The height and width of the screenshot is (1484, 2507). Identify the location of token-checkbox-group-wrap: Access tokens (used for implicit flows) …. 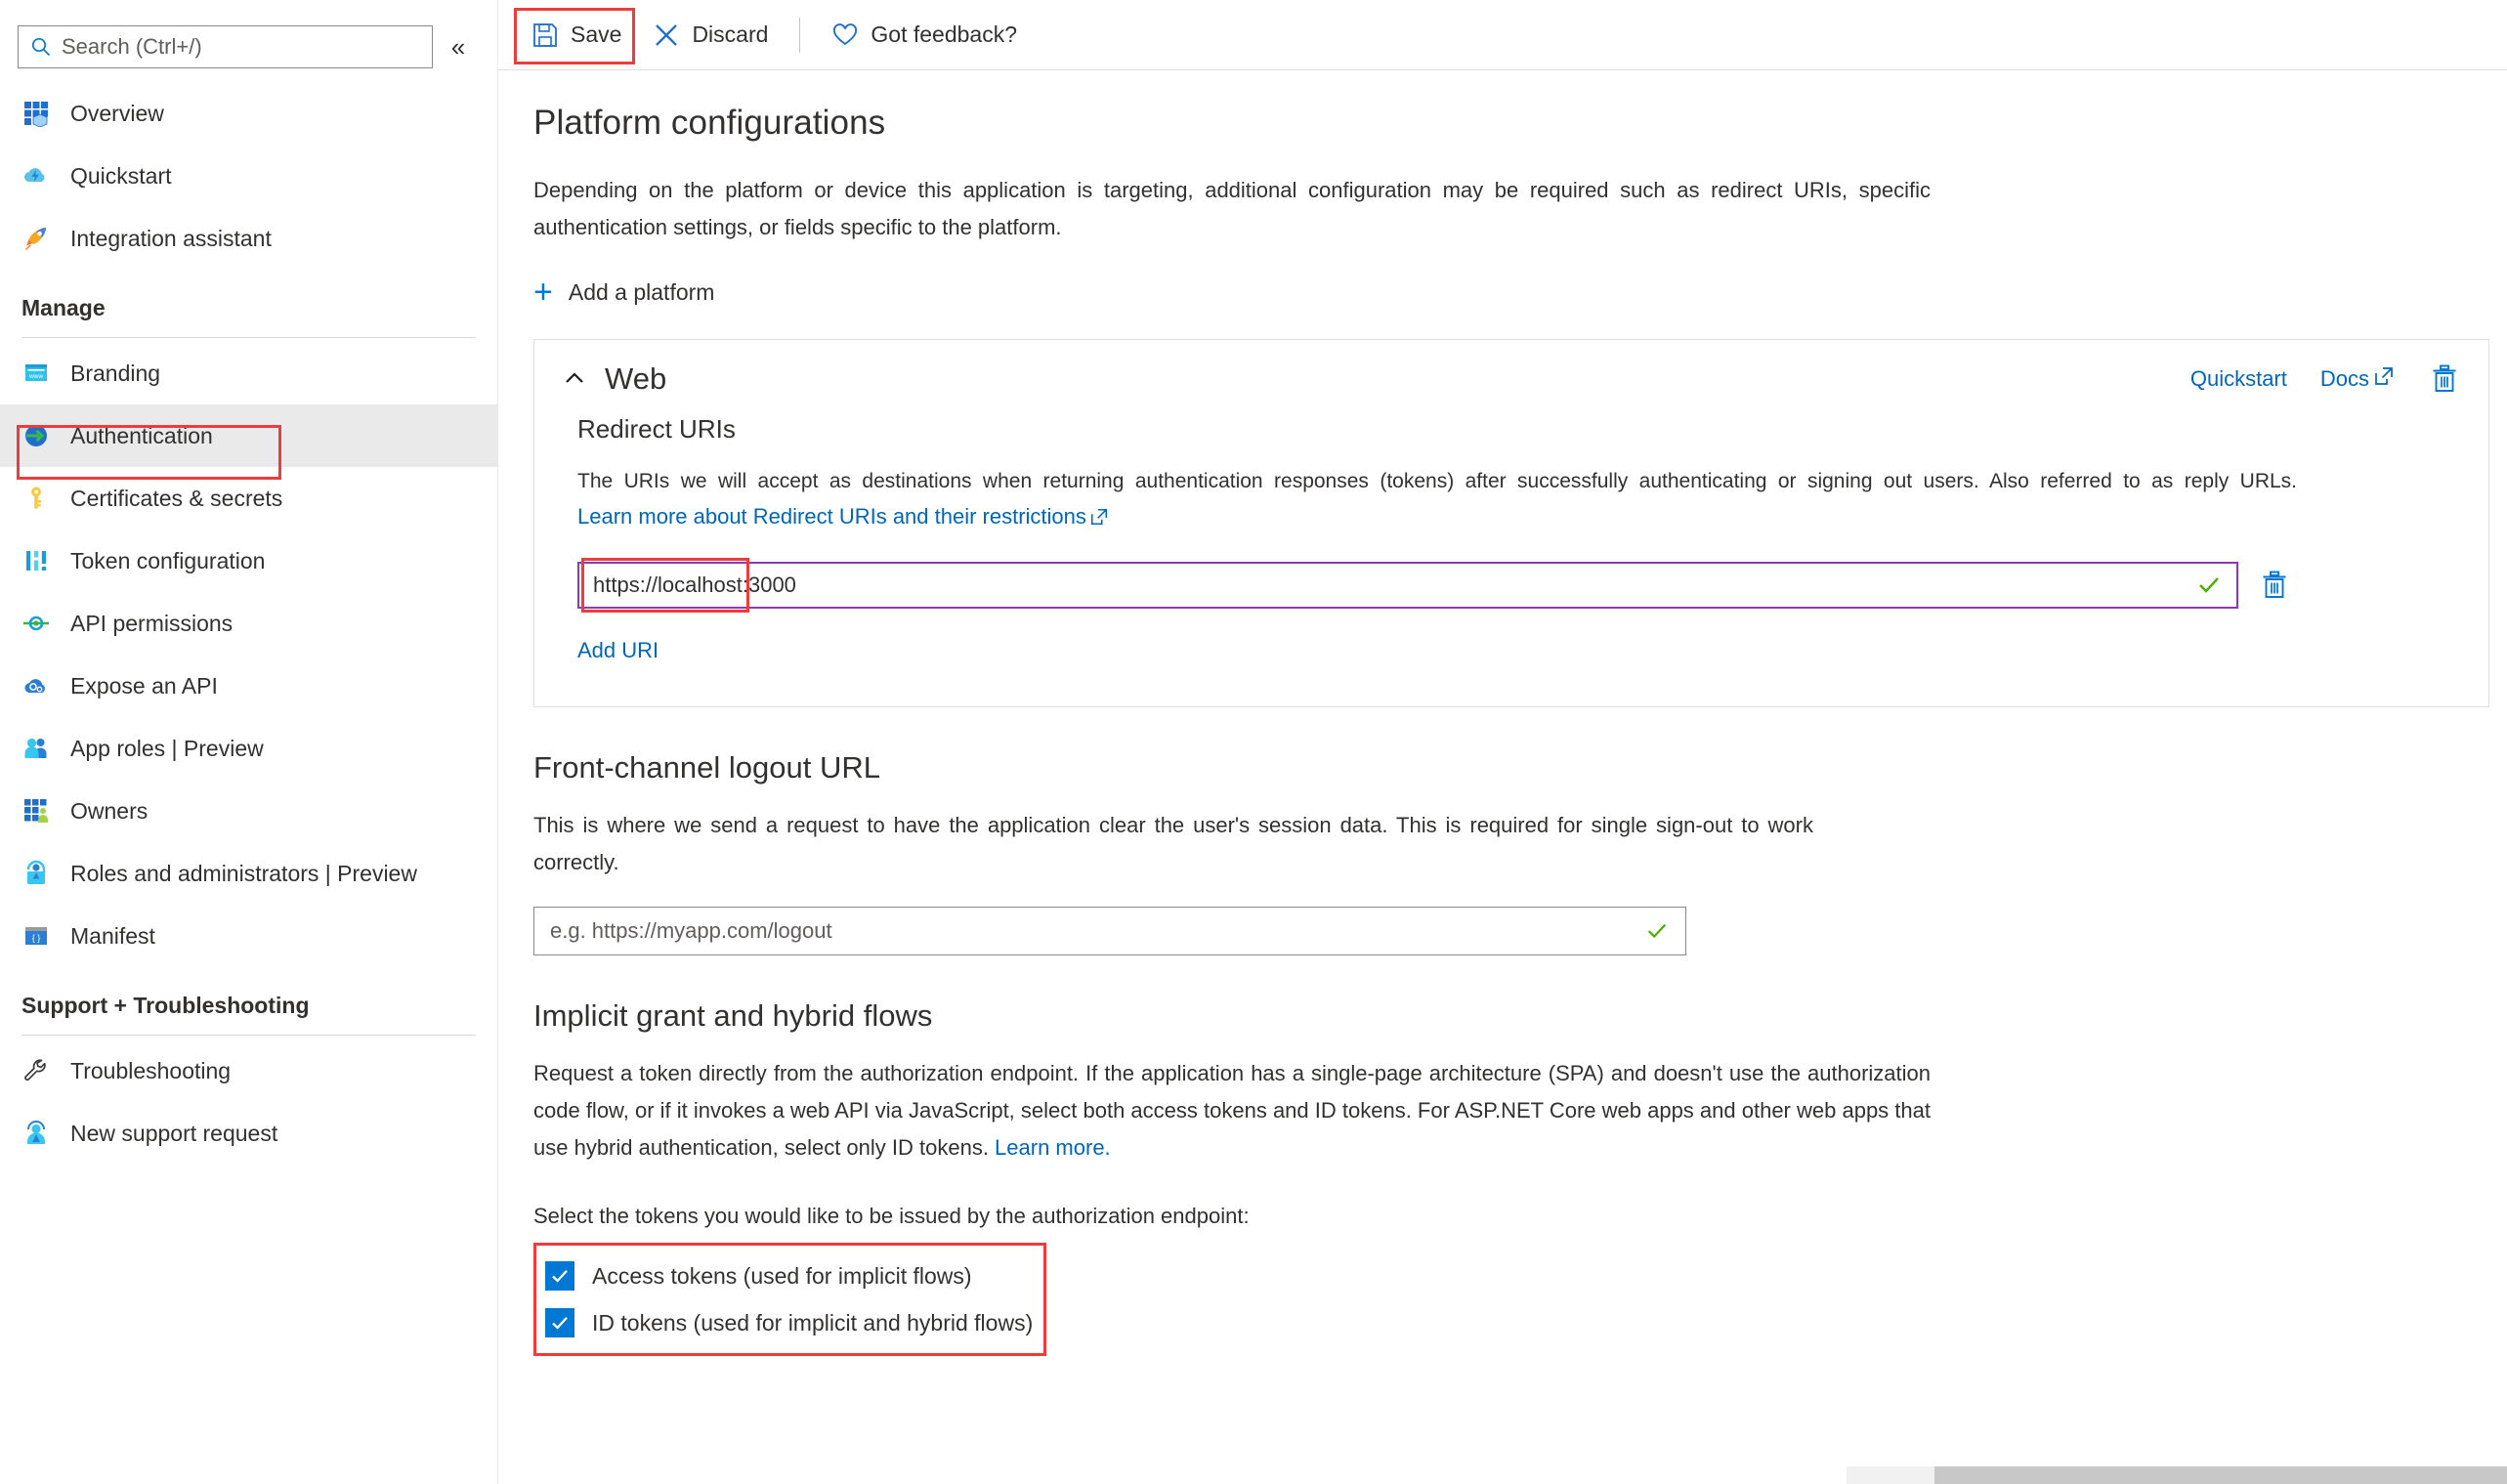
(790, 1300).